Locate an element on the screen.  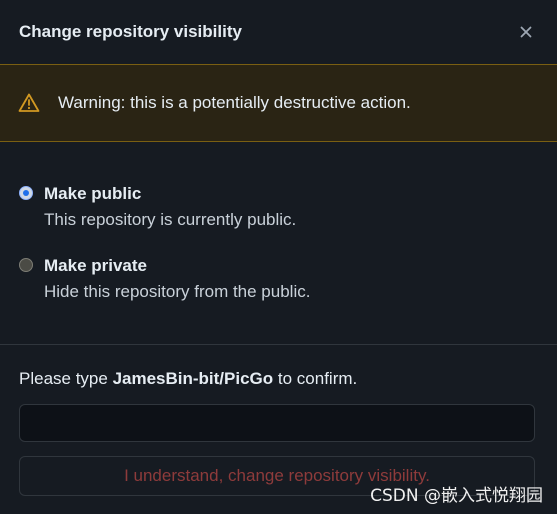
dialog-title: Change repository visibility is located at coordinates (130, 31).